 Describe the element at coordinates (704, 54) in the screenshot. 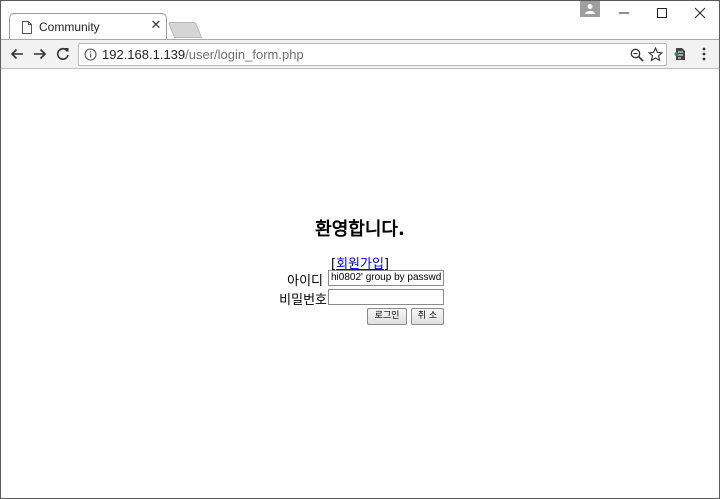

I see `menu-icon` at that location.